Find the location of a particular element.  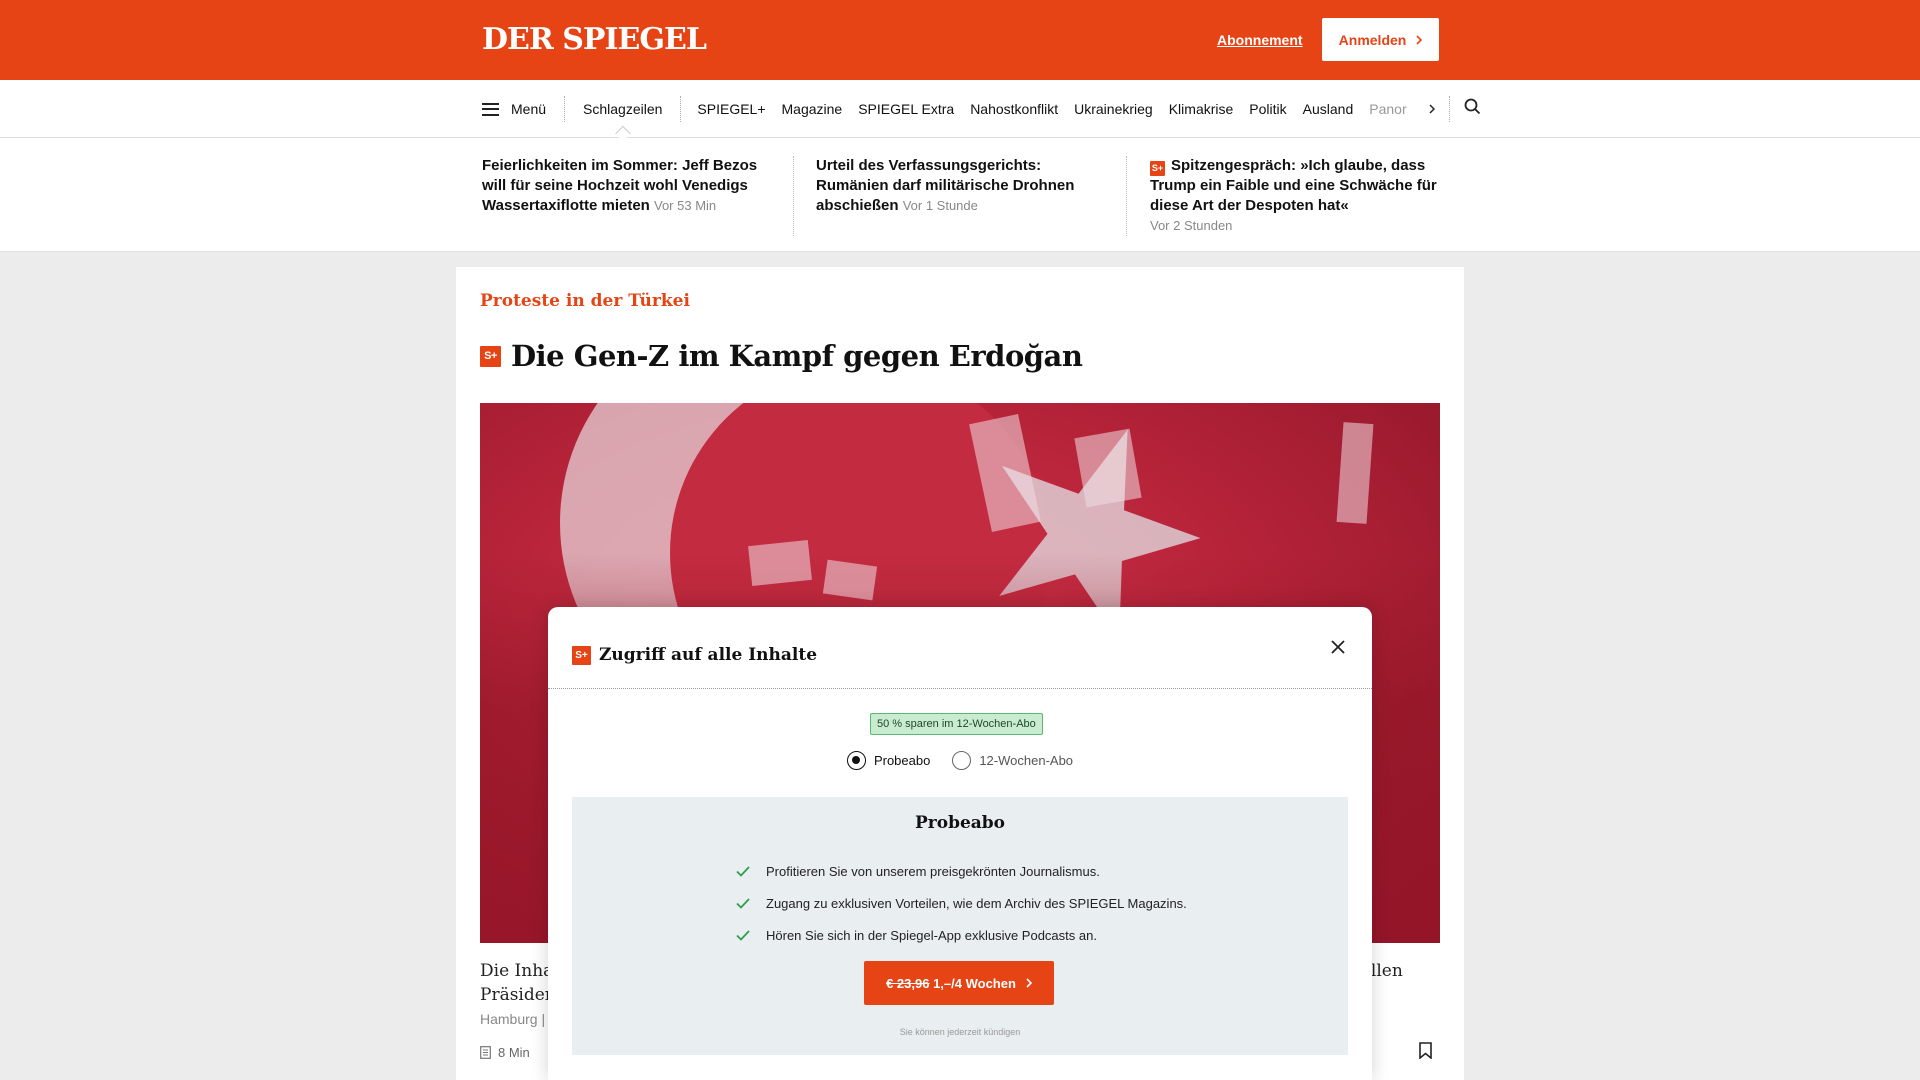

plan-selector: Probeabo 12-Wochen-Abo is located at coordinates (960, 760).